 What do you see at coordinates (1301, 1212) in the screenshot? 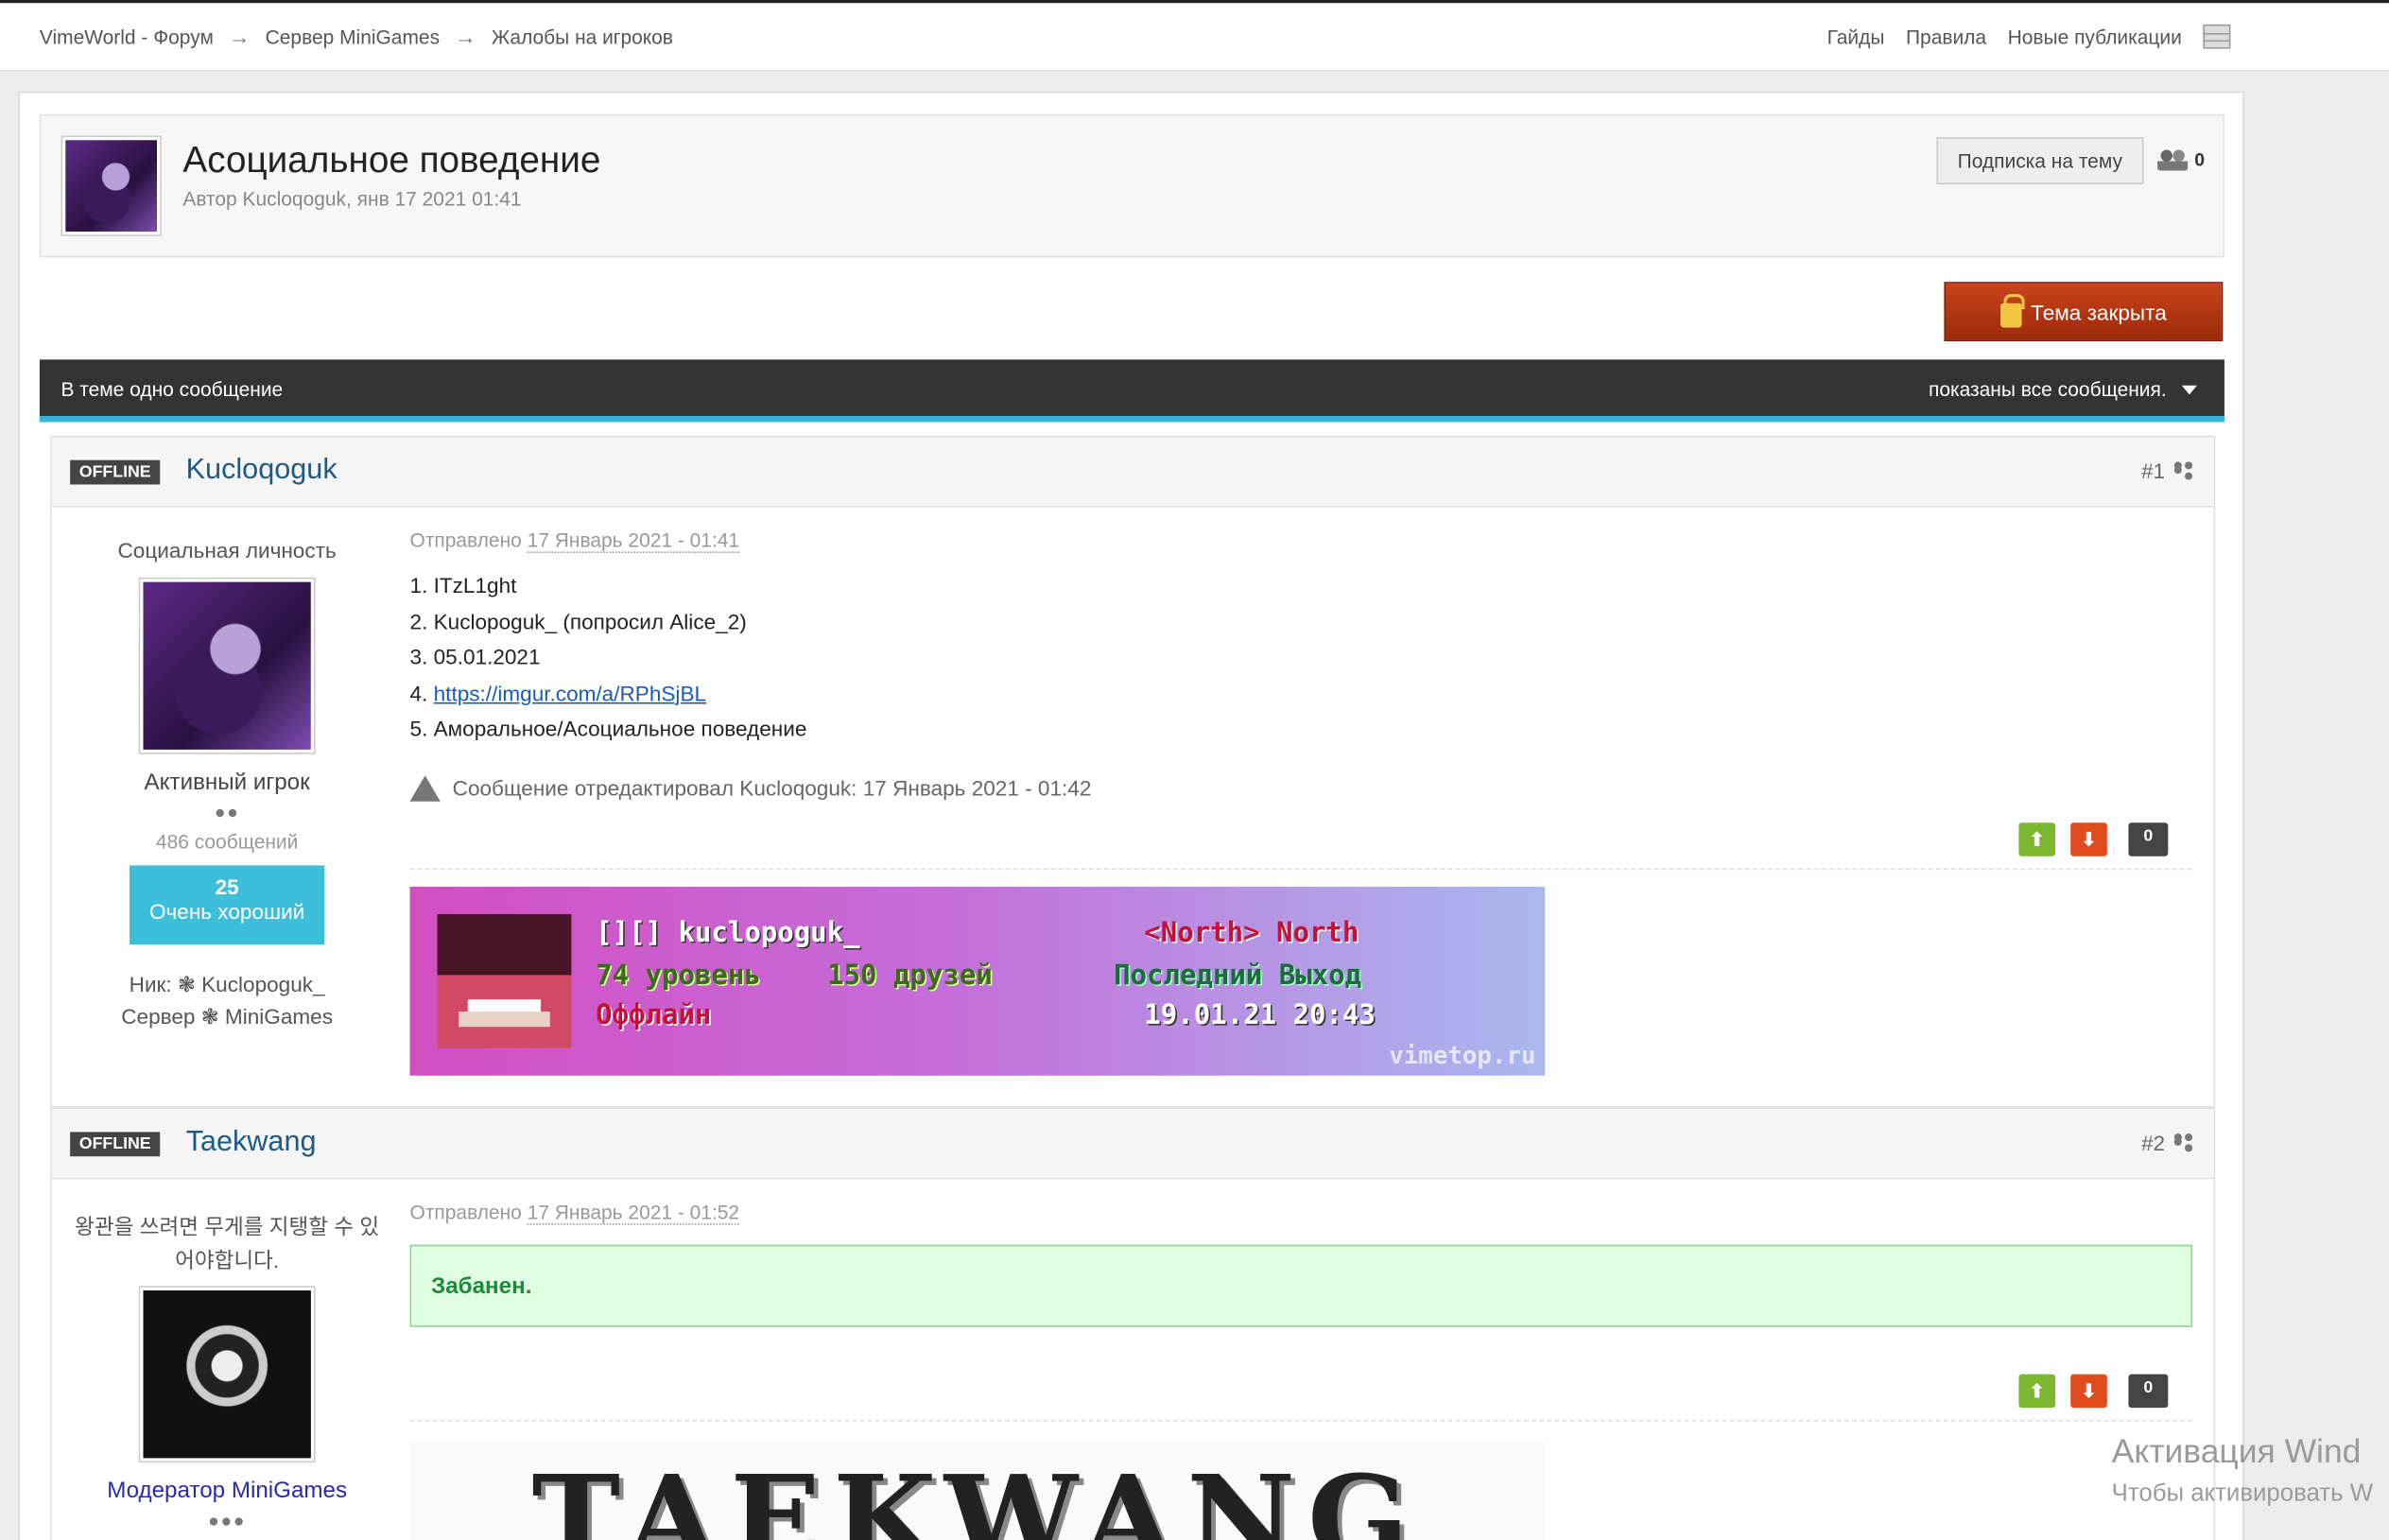
I see `posted-line: Отправлено 17 Январь 2021 - 01:52` at bounding box center [1301, 1212].